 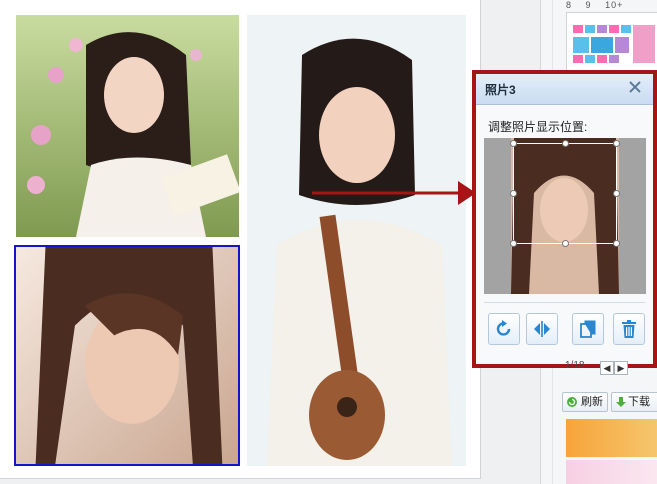 What do you see at coordinates (588, 5) in the screenshot?
I see `ruler-label-9: 9` at bounding box center [588, 5].